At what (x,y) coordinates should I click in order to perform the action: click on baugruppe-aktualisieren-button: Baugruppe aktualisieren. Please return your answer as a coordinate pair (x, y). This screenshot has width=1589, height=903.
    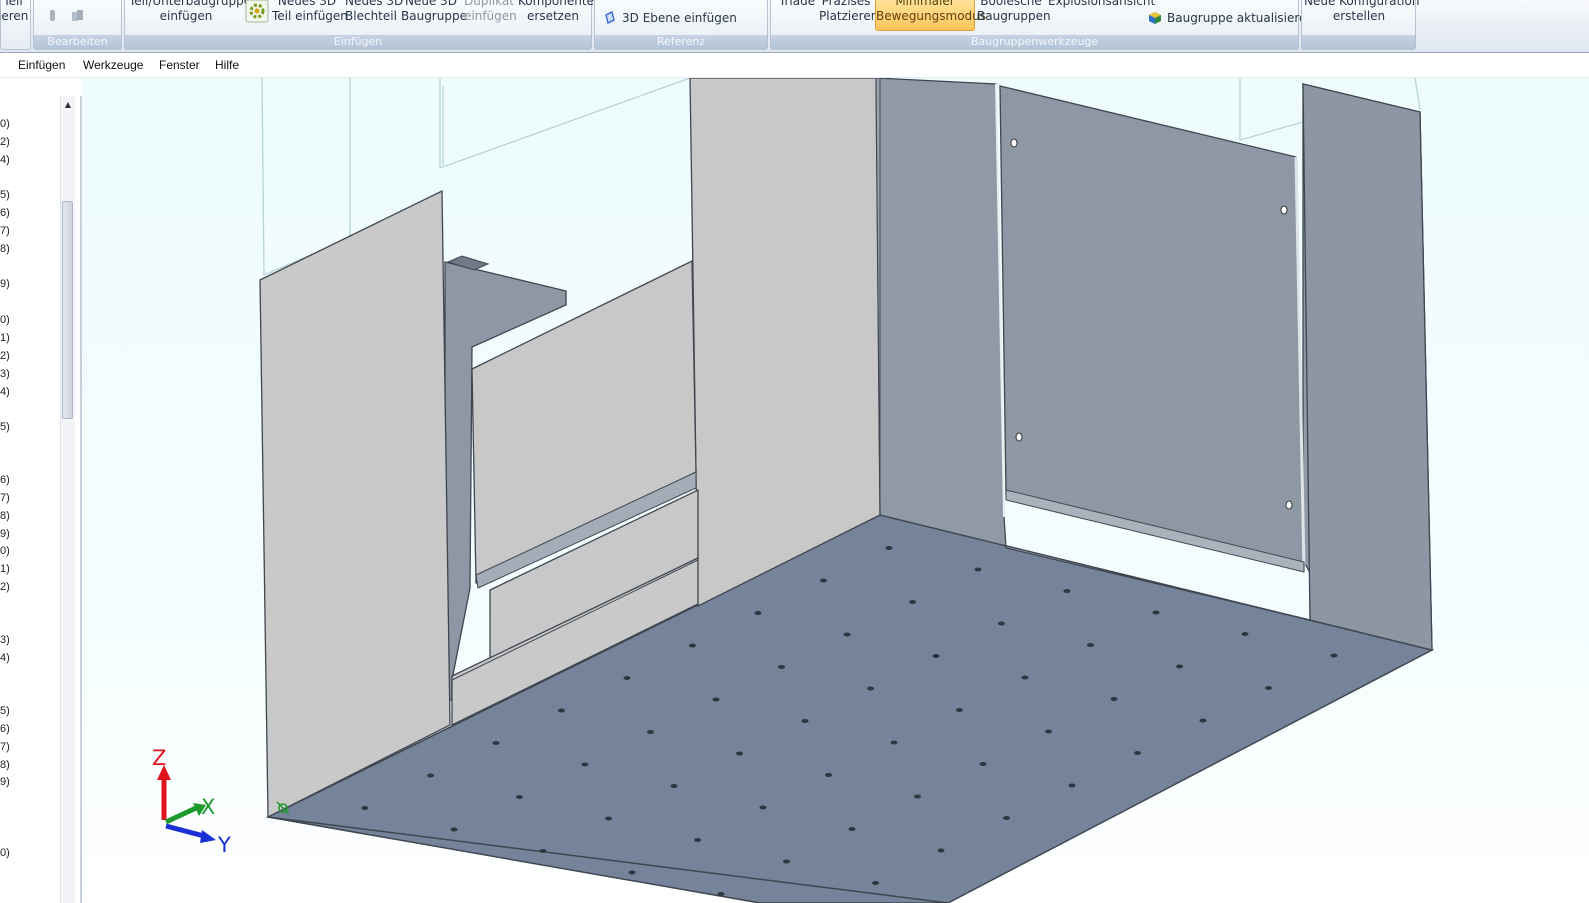
    Looking at the image, I should click on (1231, 18).